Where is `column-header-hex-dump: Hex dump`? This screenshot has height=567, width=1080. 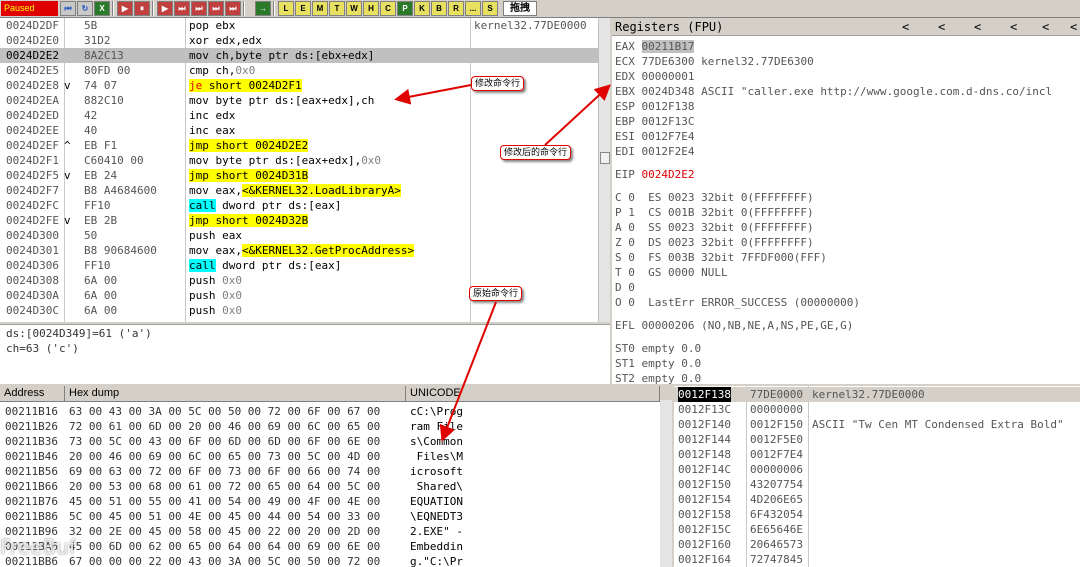 column-header-hex-dump: Hex dump is located at coordinates (235, 394).